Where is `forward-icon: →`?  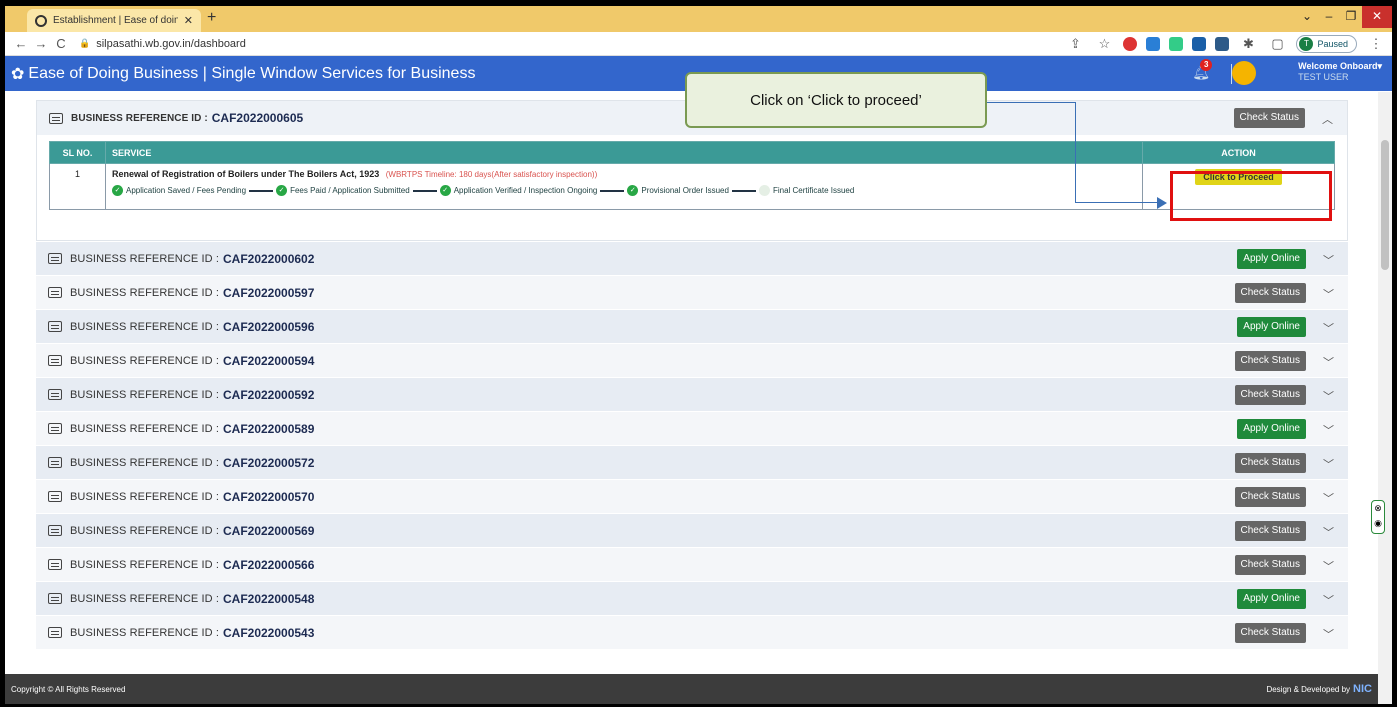 forward-icon: → is located at coordinates (41, 43).